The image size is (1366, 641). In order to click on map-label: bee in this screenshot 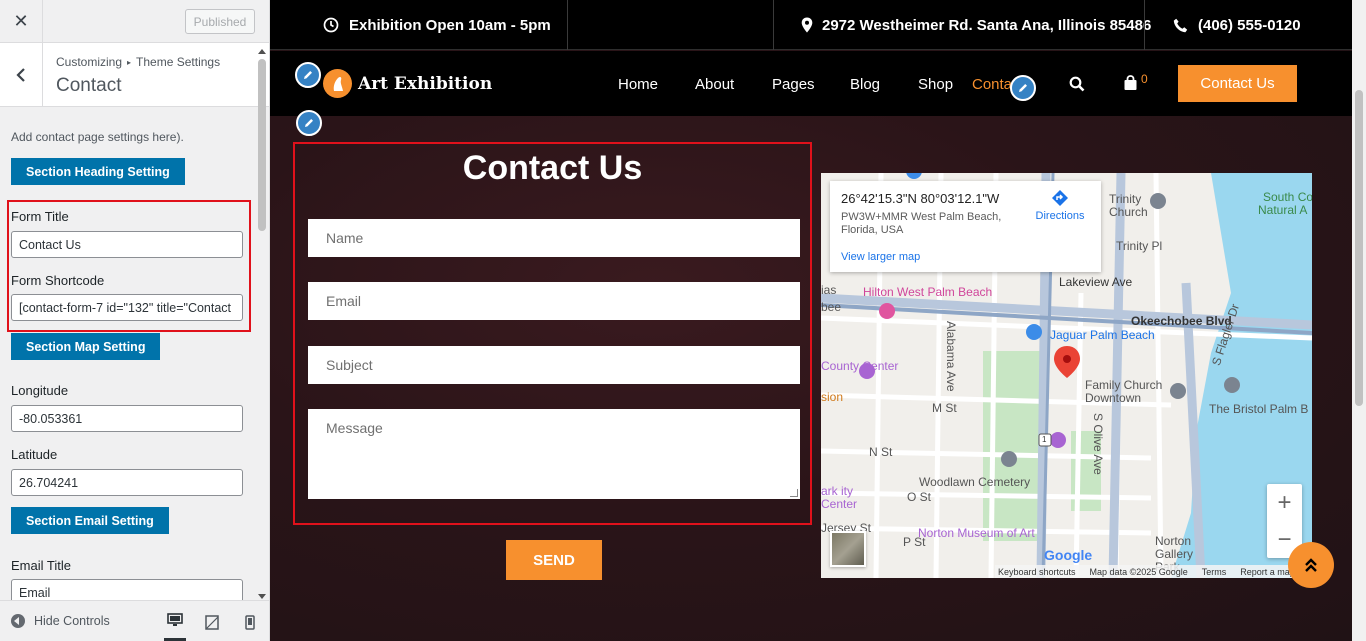, I will do `click(831, 307)`.